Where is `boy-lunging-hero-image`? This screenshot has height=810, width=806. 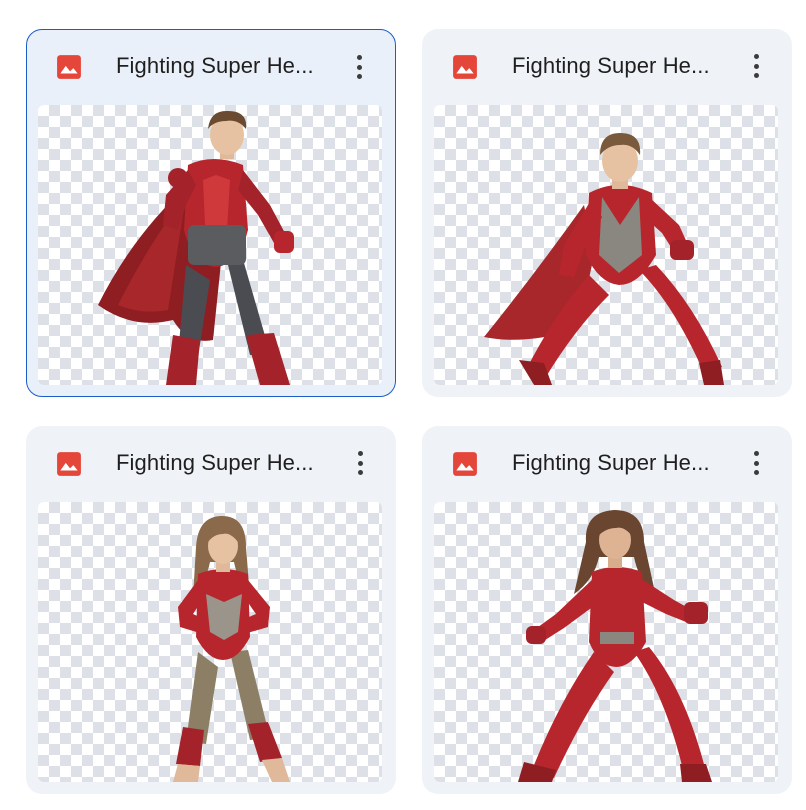
boy-lunging-hero-image is located at coordinates (604, 259).